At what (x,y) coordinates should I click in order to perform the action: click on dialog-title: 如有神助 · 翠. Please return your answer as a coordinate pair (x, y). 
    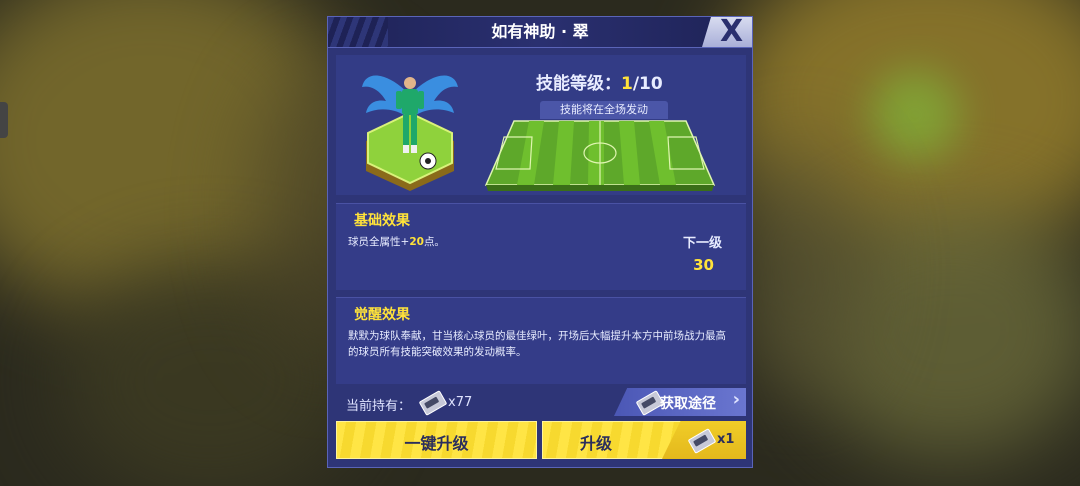
    Looking at the image, I should click on (540, 31).